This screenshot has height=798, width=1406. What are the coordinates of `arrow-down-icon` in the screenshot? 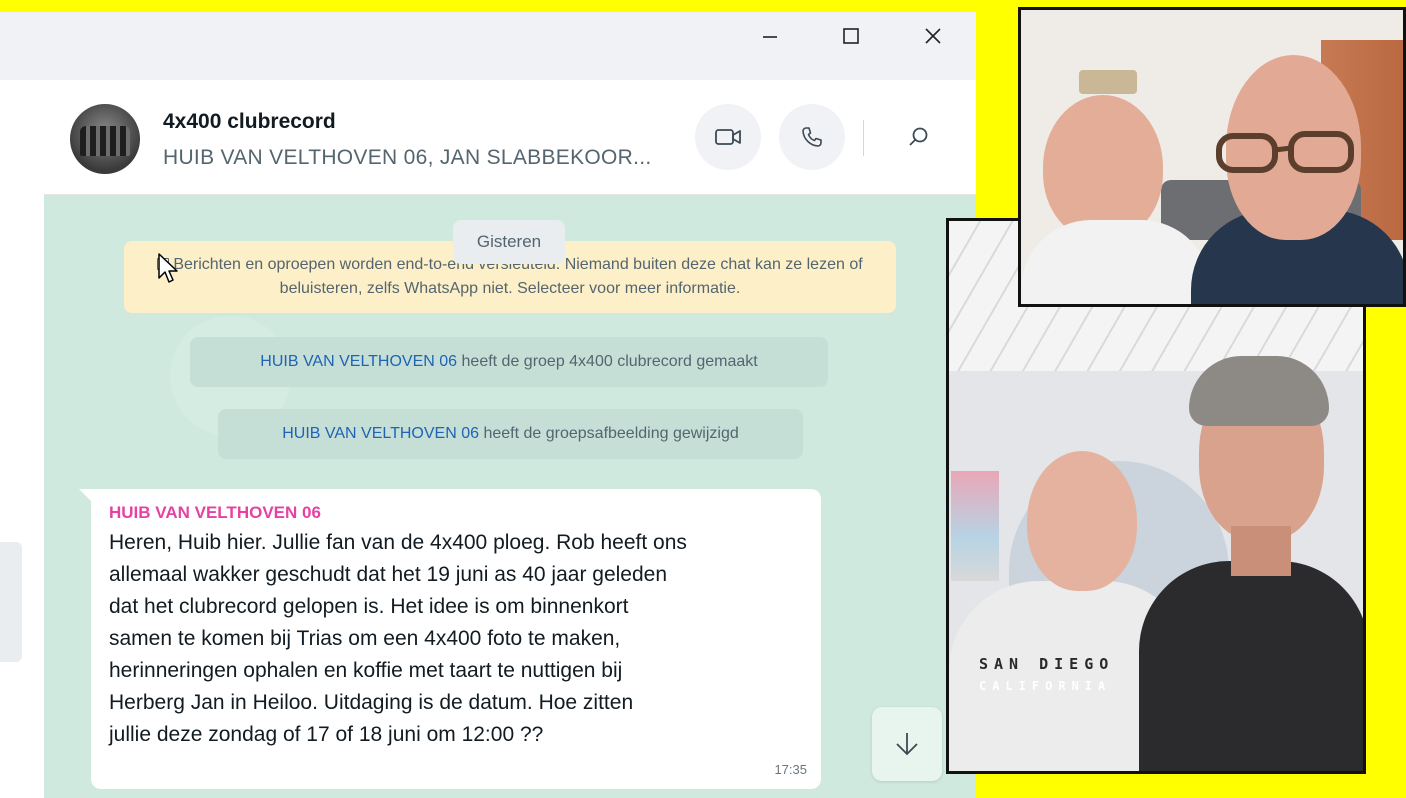 It's located at (907, 744).